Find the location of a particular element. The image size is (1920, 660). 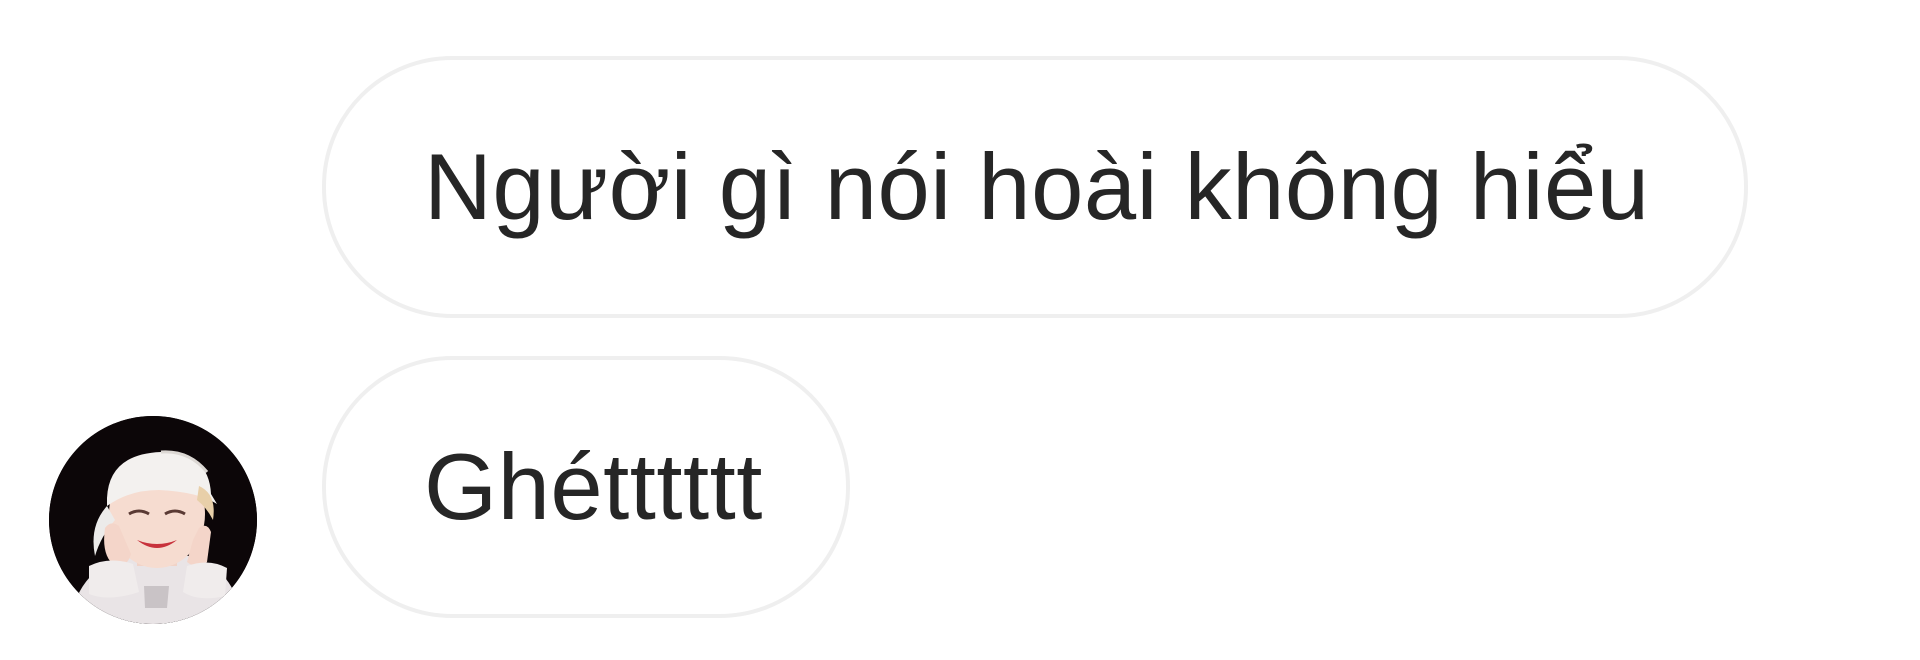

avatar is located at coordinates (153, 520).